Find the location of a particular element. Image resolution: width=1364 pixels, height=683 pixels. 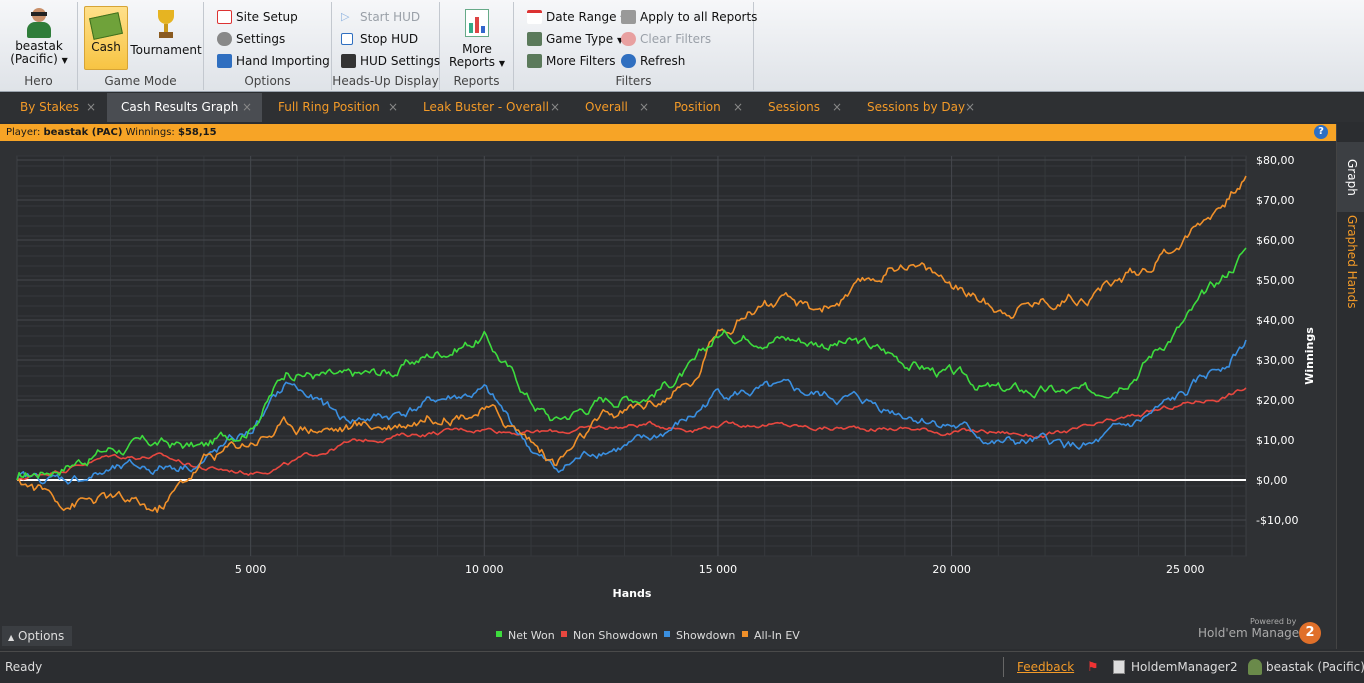

clear-filters-button: Clear Filters is located at coordinates (665, 39).